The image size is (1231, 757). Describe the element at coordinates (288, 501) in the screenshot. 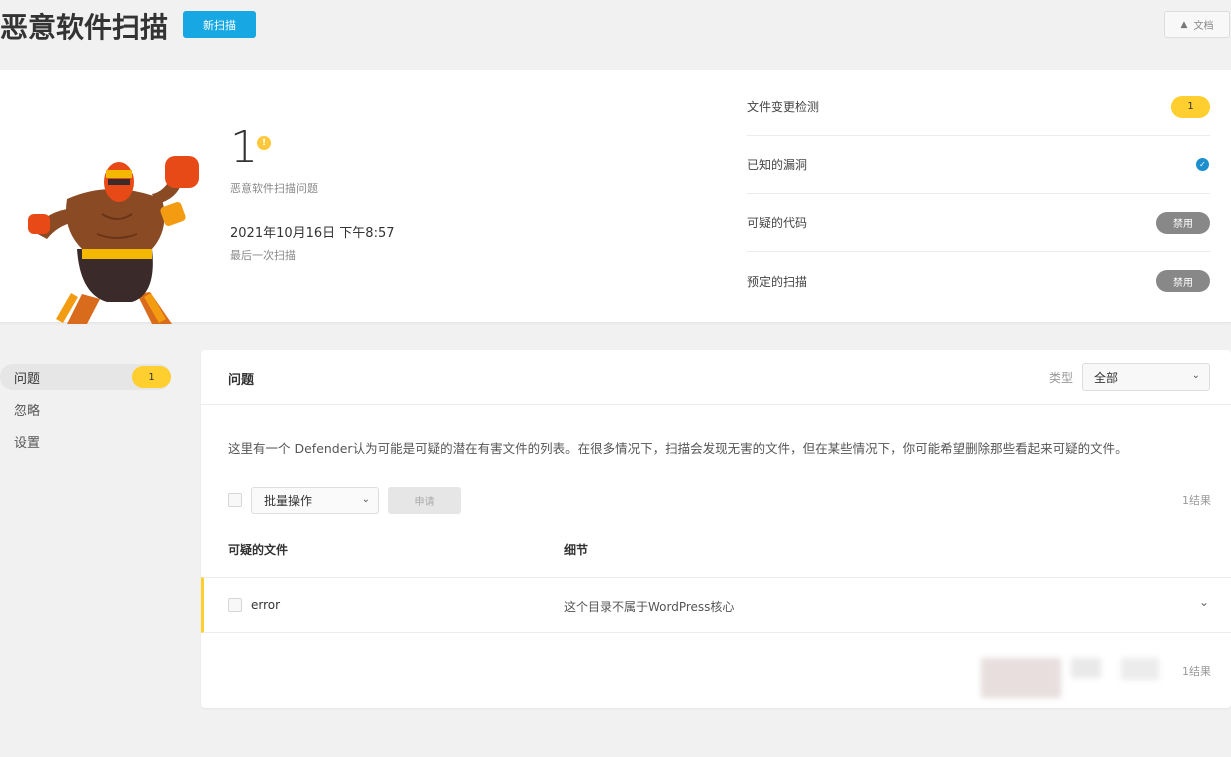

I see `bulk-action-value: 批量操作` at that location.